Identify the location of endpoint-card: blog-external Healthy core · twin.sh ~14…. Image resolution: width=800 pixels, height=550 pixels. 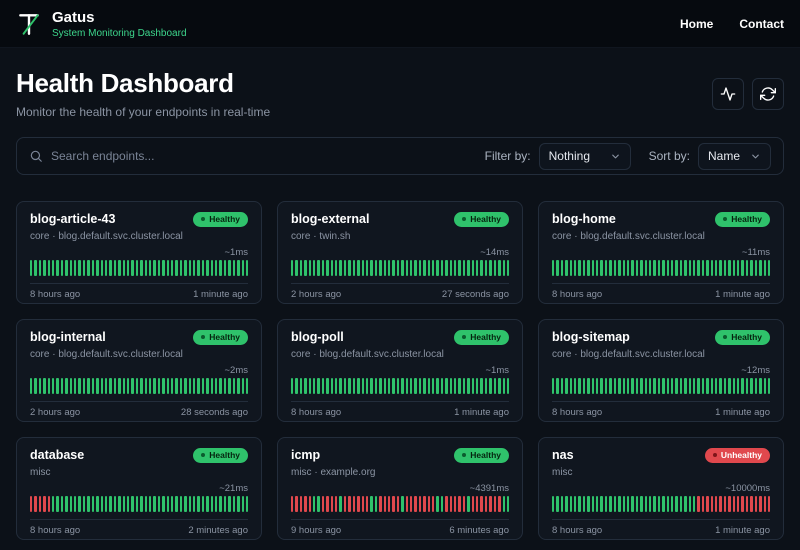
(400, 252).